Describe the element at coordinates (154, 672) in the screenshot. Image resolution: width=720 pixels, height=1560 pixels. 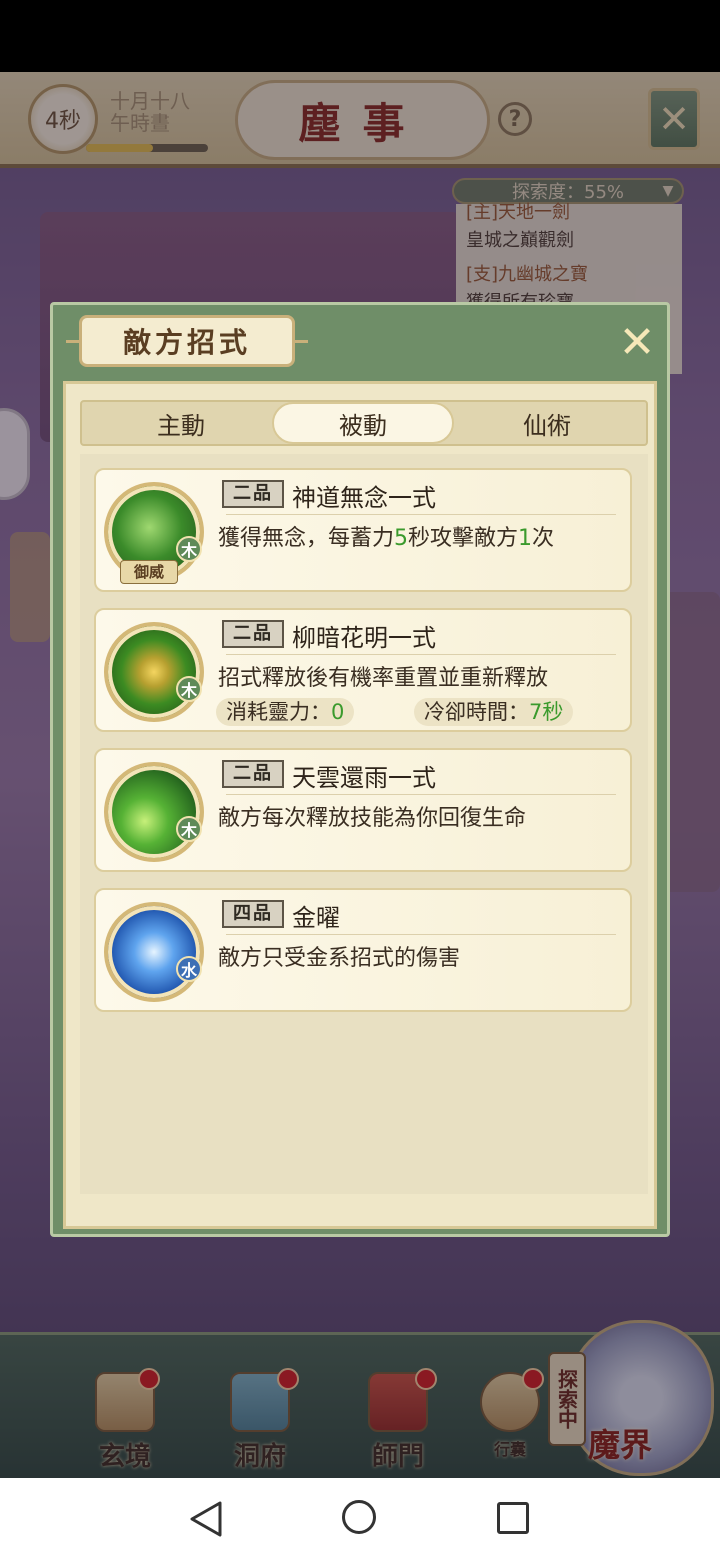
I see `golden-lotus-icon` at that location.